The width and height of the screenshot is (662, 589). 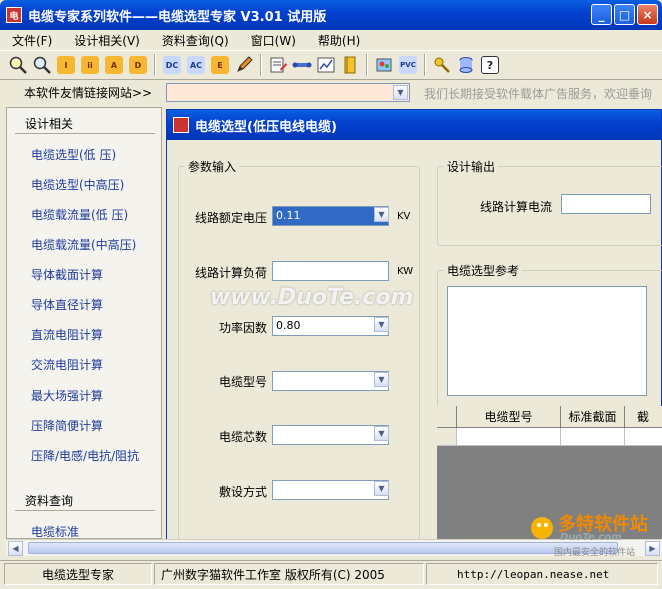 I want to click on maximize-button: □, so click(x=624, y=14).